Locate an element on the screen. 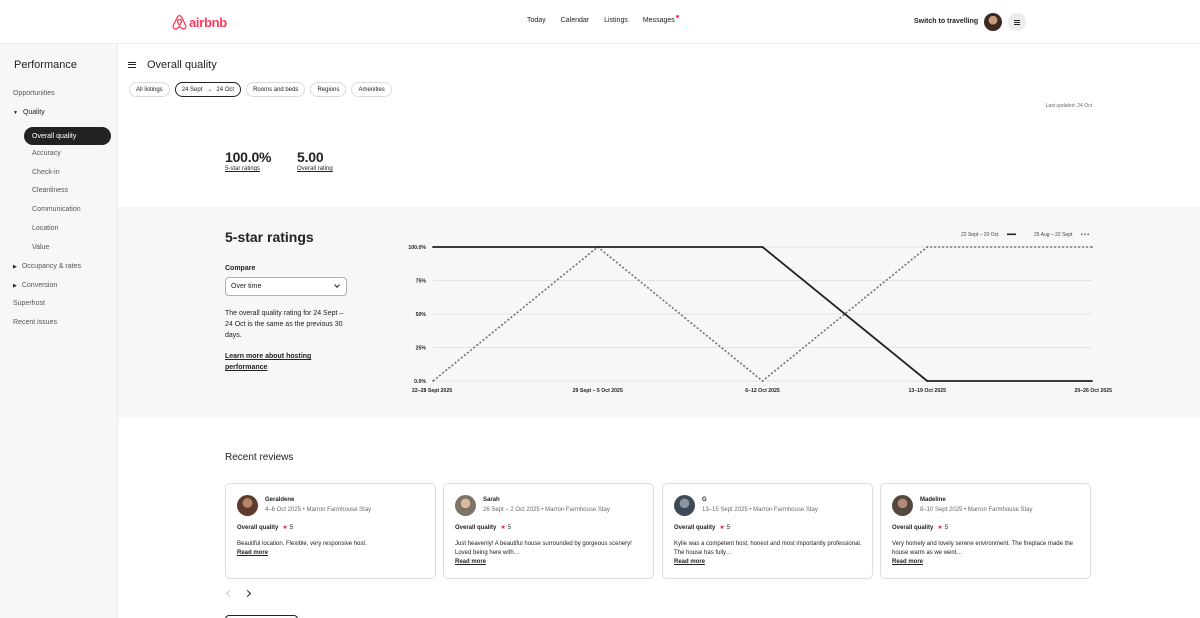  nav-messages-label: Messages is located at coordinates (658, 20).